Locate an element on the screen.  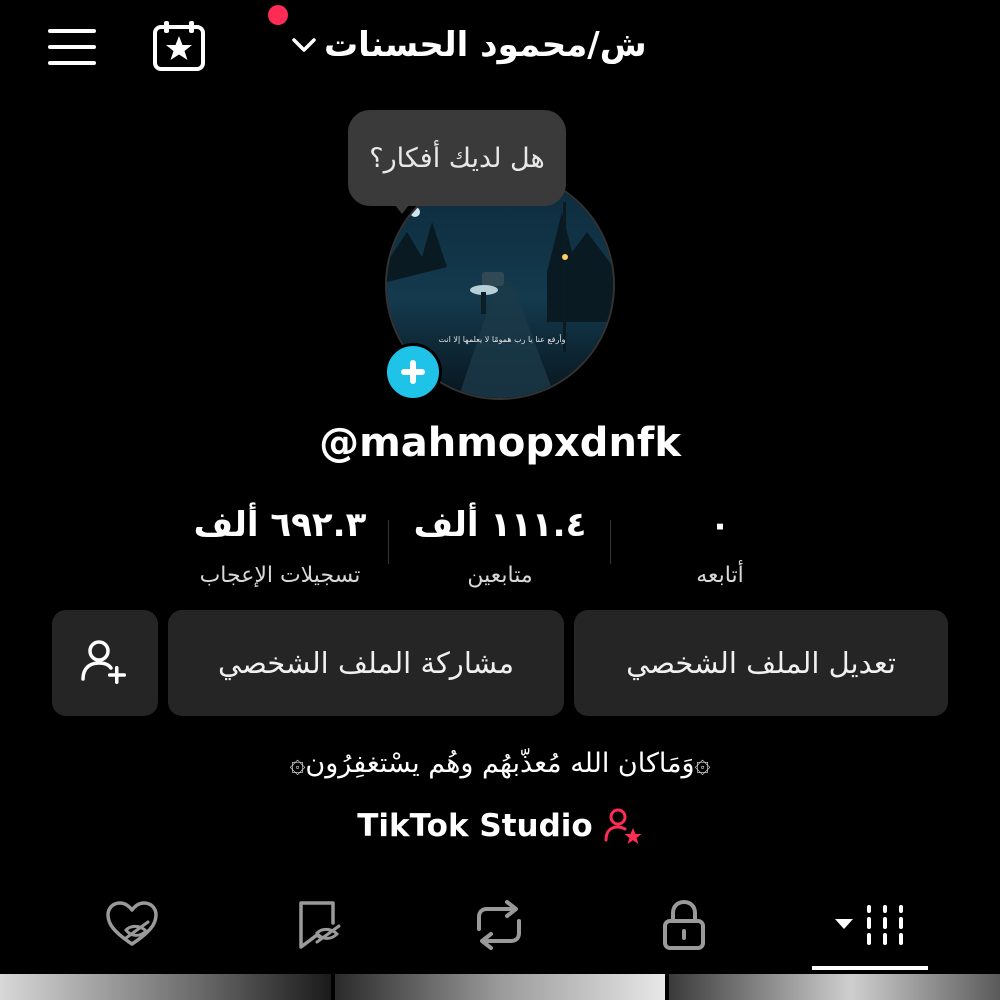
account-switcher: ش/محمود الحسنات is located at coordinates (468, 45).